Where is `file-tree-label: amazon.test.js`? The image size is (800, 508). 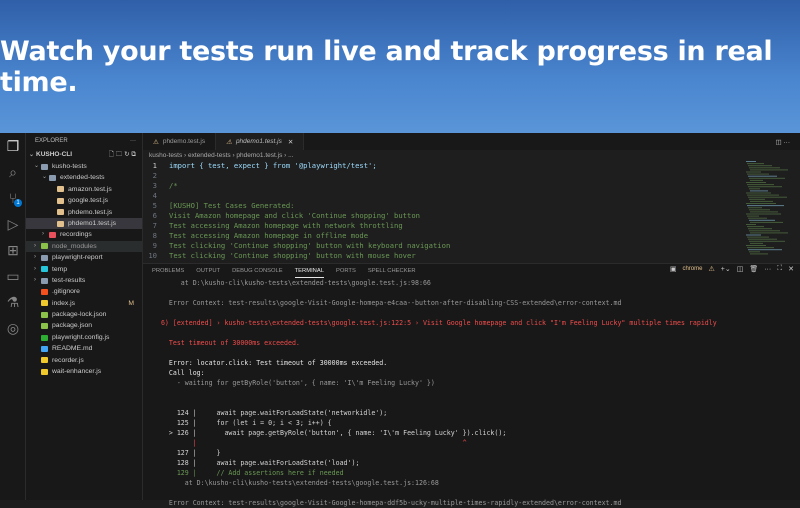
file-tree-label: amazon.test.js is located at coordinates (90, 189).